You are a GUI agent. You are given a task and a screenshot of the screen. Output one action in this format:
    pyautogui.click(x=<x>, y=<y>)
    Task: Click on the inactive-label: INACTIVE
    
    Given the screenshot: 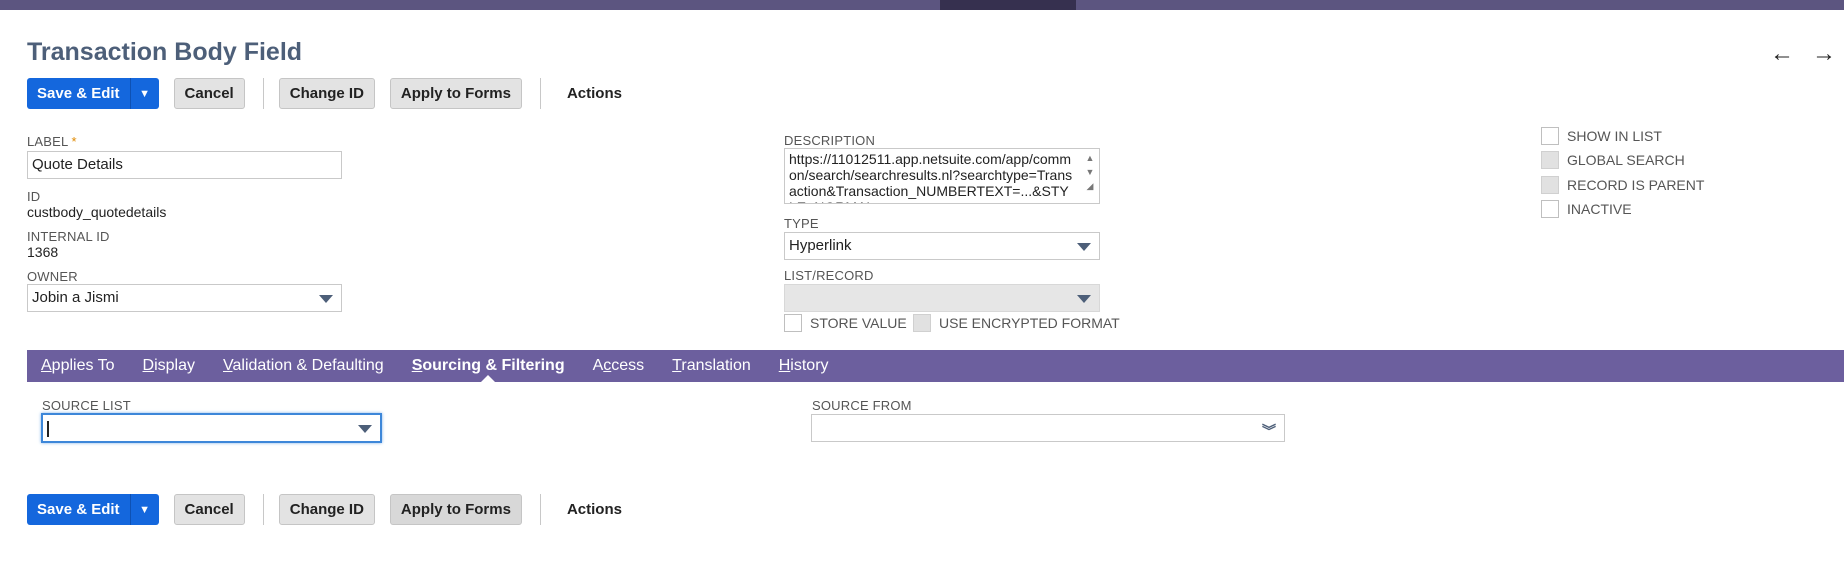 What is the action you would take?
    pyautogui.click(x=1599, y=209)
    